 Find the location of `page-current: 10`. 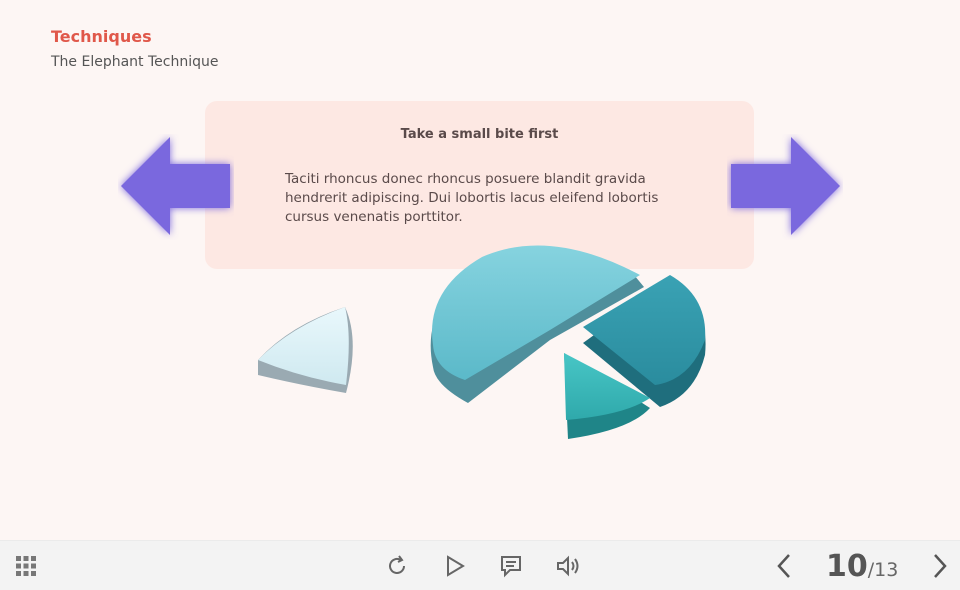

page-current: 10 is located at coordinates (847, 566).